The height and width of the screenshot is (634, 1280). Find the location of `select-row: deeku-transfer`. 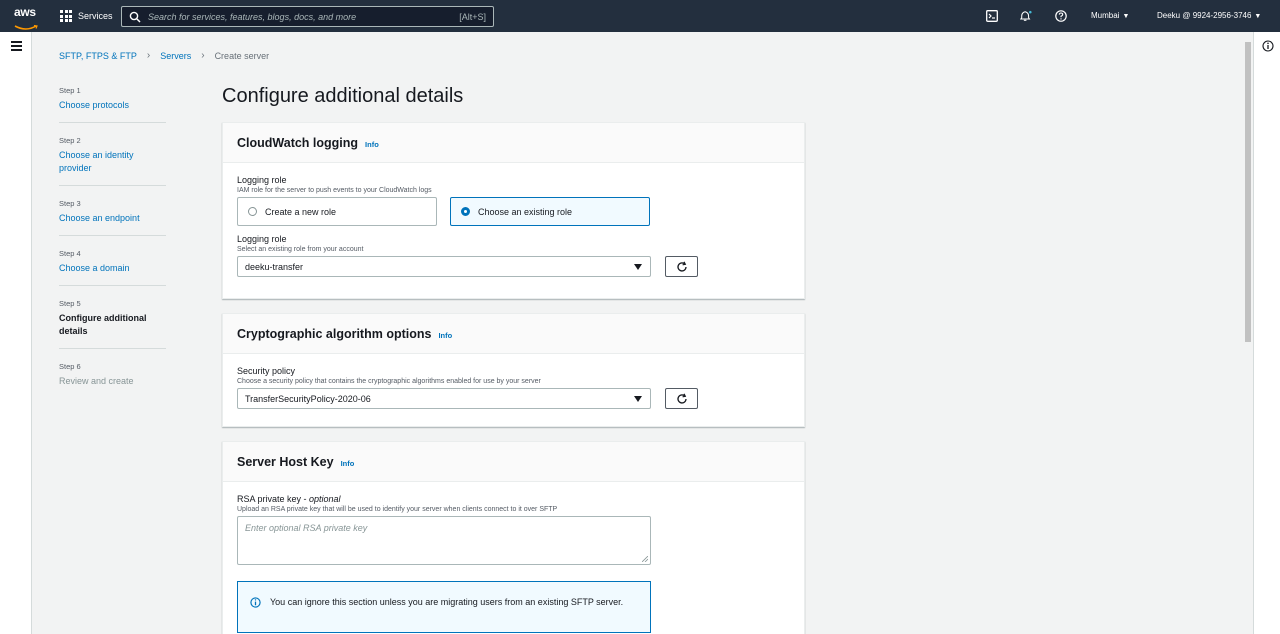

select-row: deeku-transfer is located at coordinates (513, 266).